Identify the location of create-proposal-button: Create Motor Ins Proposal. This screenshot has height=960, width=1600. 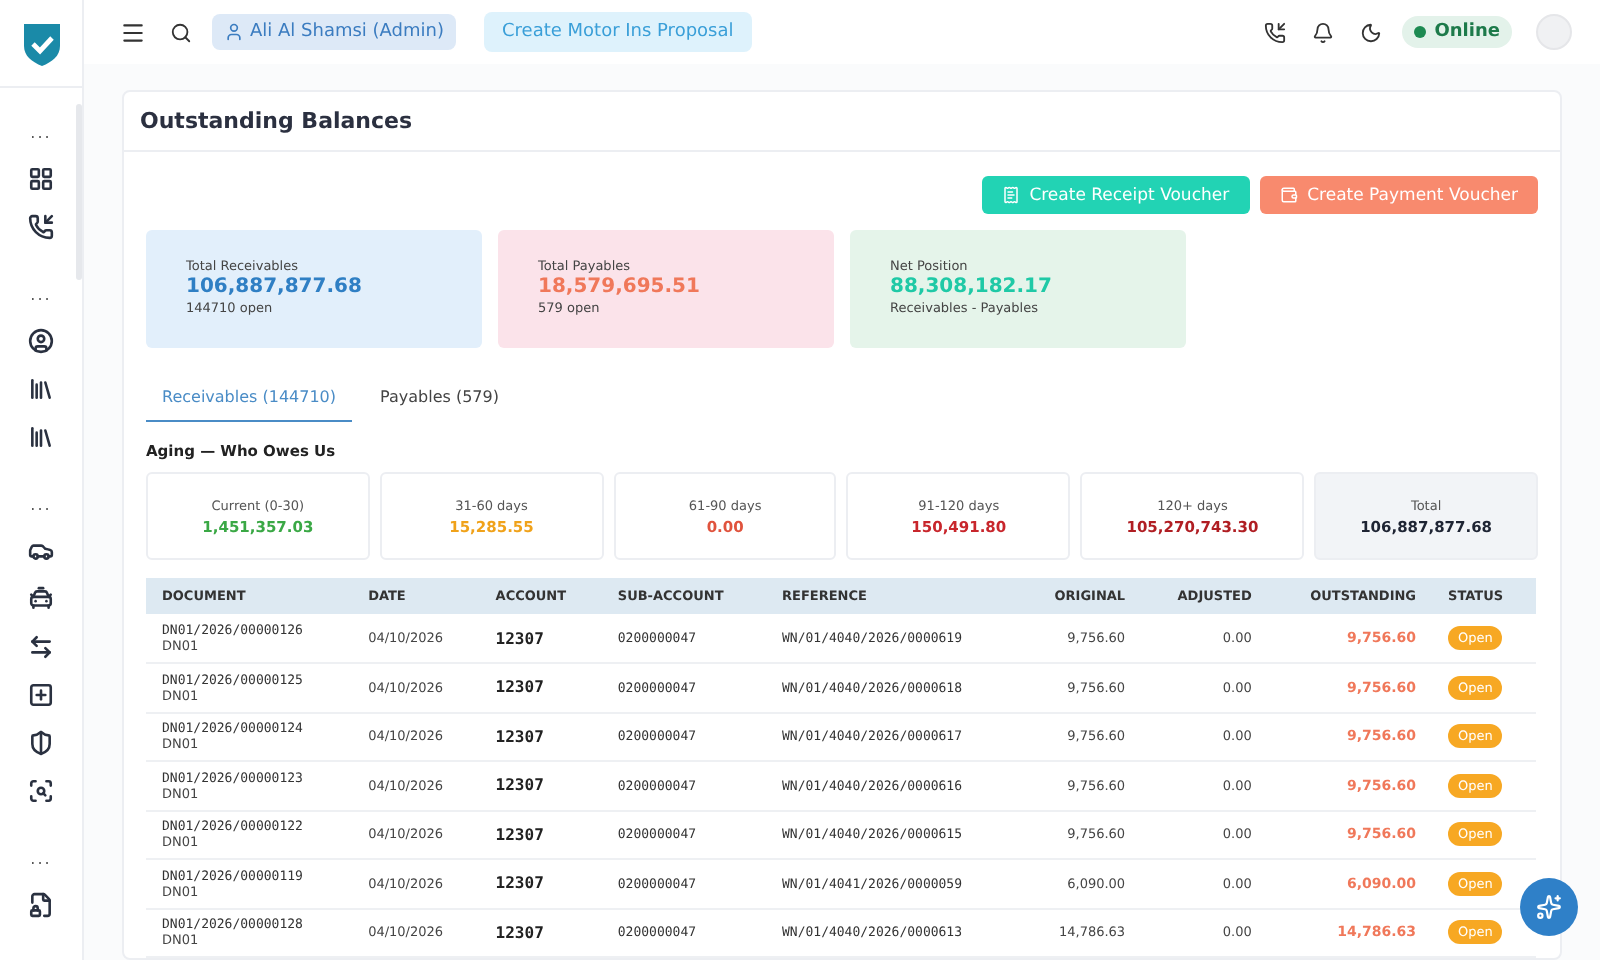
(618, 32).